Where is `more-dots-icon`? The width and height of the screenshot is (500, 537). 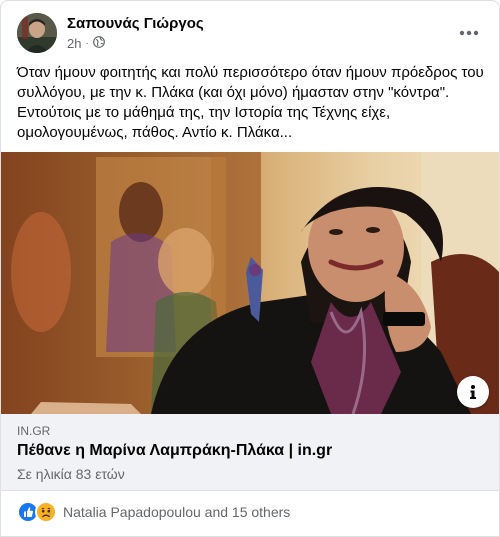
more-dots-icon is located at coordinates (469, 33).